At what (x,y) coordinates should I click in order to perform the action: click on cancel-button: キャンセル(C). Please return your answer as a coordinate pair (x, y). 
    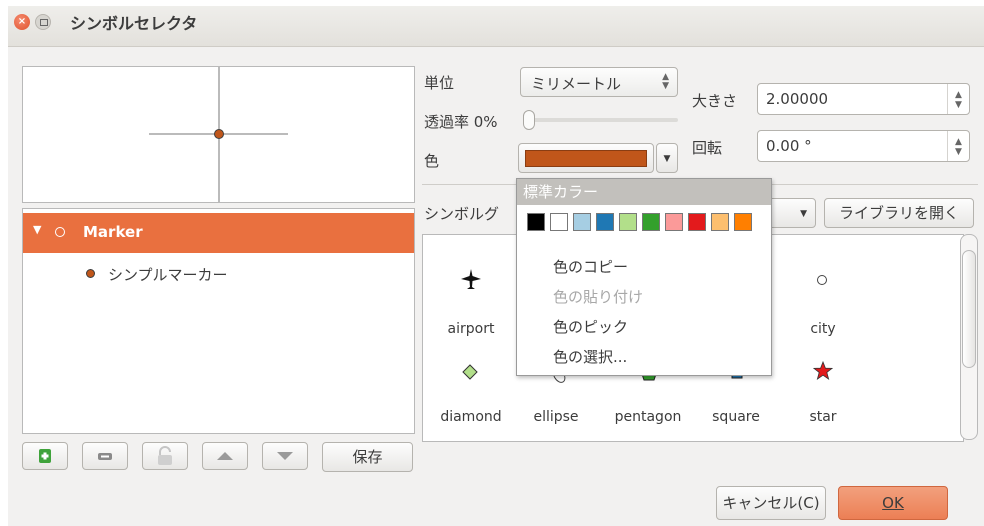
    Looking at the image, I should click on (771, 503).